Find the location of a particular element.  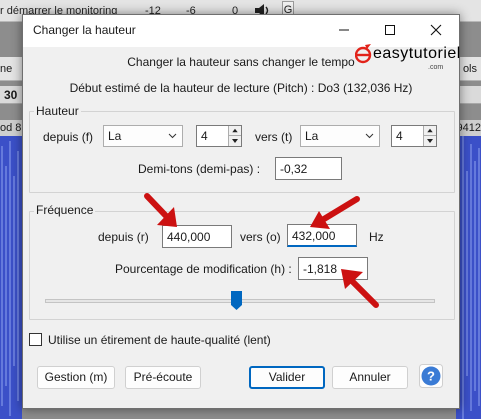

track-info-fragment: 9412 is located at coordinates (468, 128).